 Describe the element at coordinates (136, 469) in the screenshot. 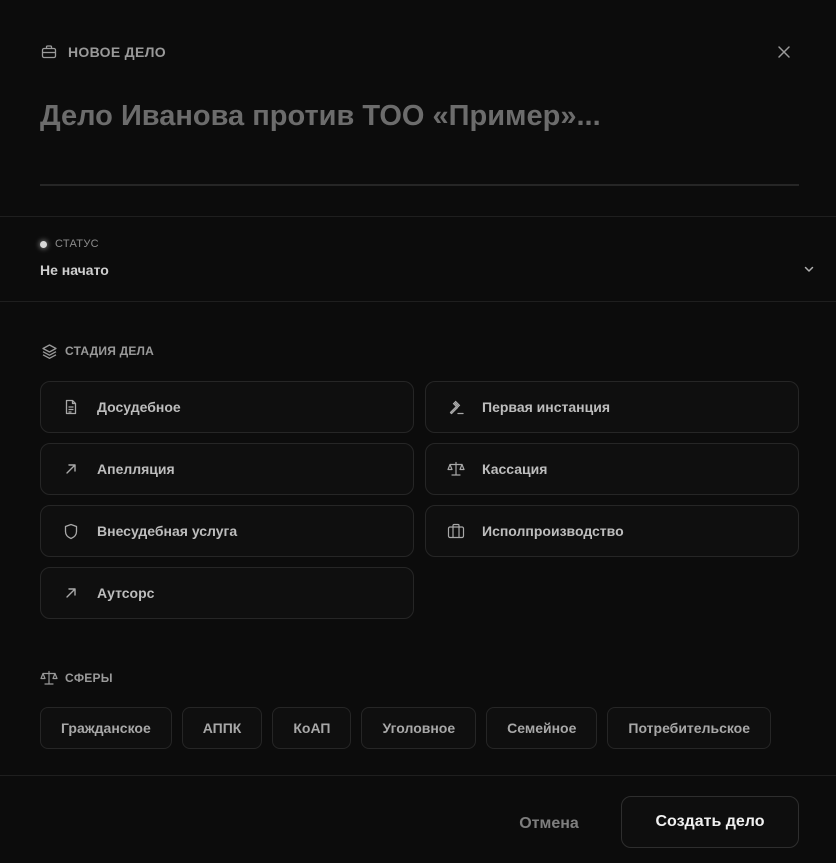

I see `stage-option-label: Апелляция` at that location.